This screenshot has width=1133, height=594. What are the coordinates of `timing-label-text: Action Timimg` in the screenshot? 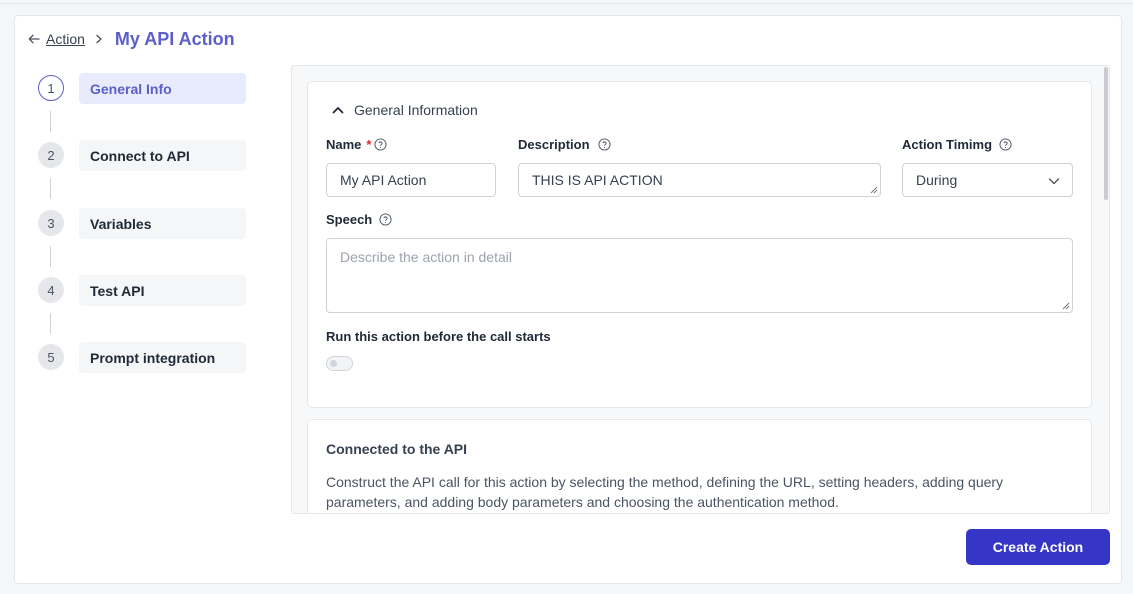 It's located at (947, 144).